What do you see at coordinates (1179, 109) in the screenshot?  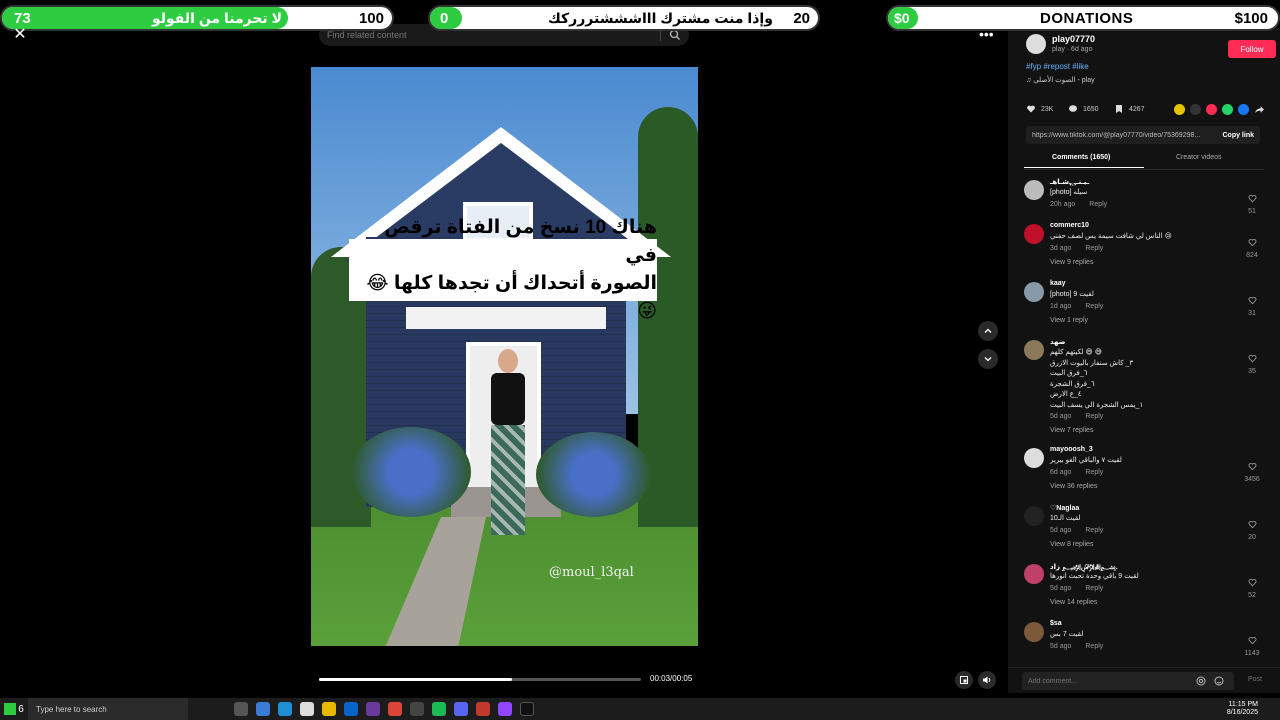 I see `coin-icon` at bounding box center [1179, 109].